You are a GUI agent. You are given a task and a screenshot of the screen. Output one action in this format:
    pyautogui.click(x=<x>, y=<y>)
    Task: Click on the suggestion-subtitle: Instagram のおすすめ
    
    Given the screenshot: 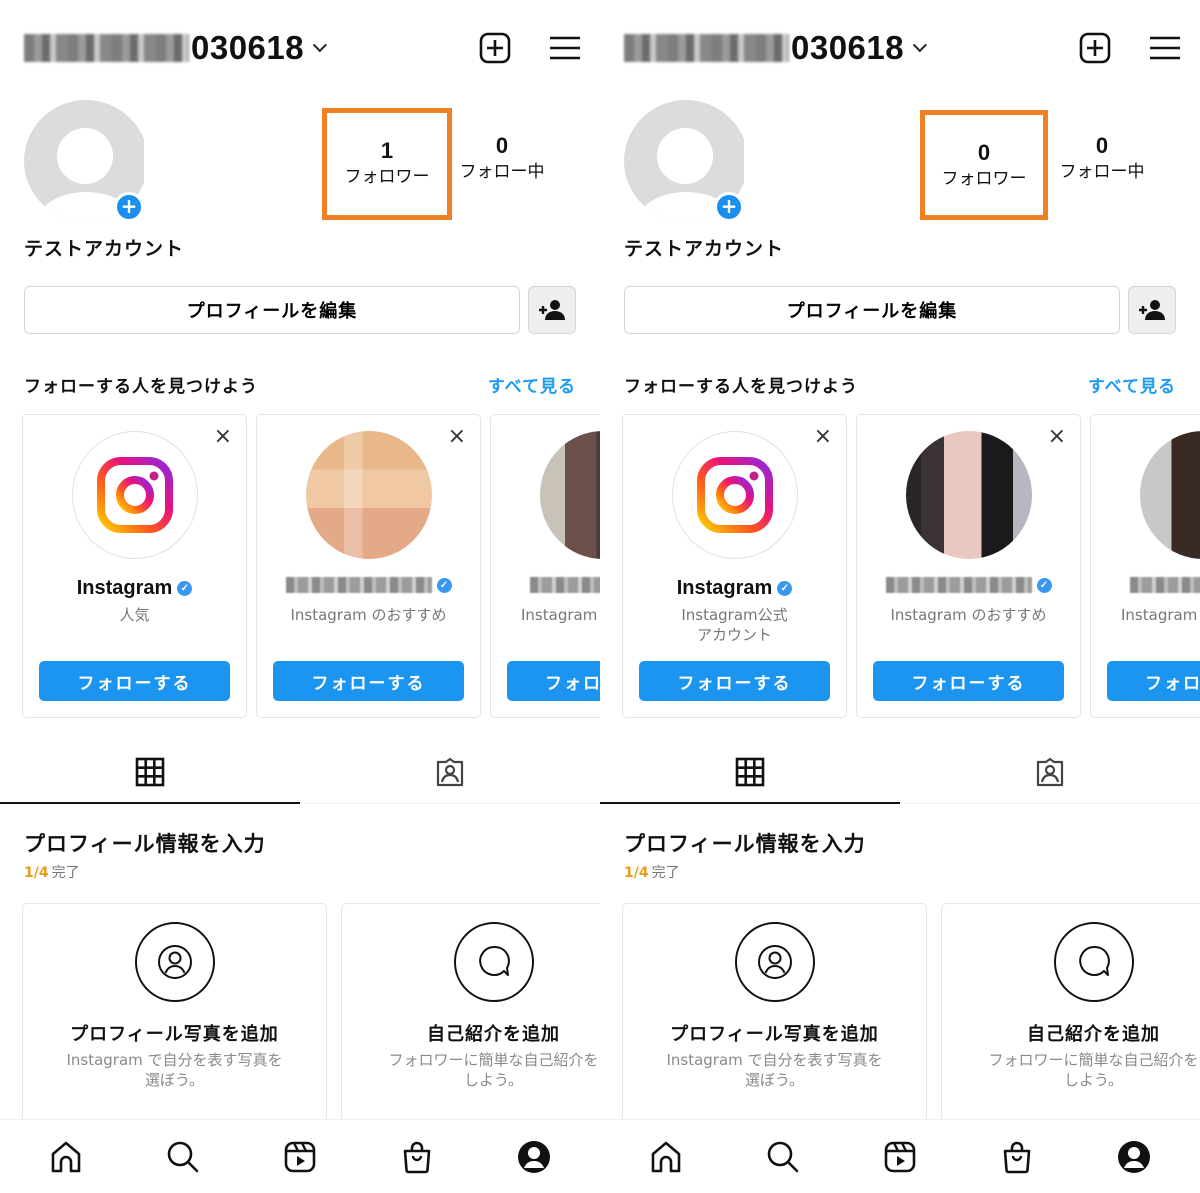 What is the action you would take?
    pyautogui.click(x=968, y=615)
    